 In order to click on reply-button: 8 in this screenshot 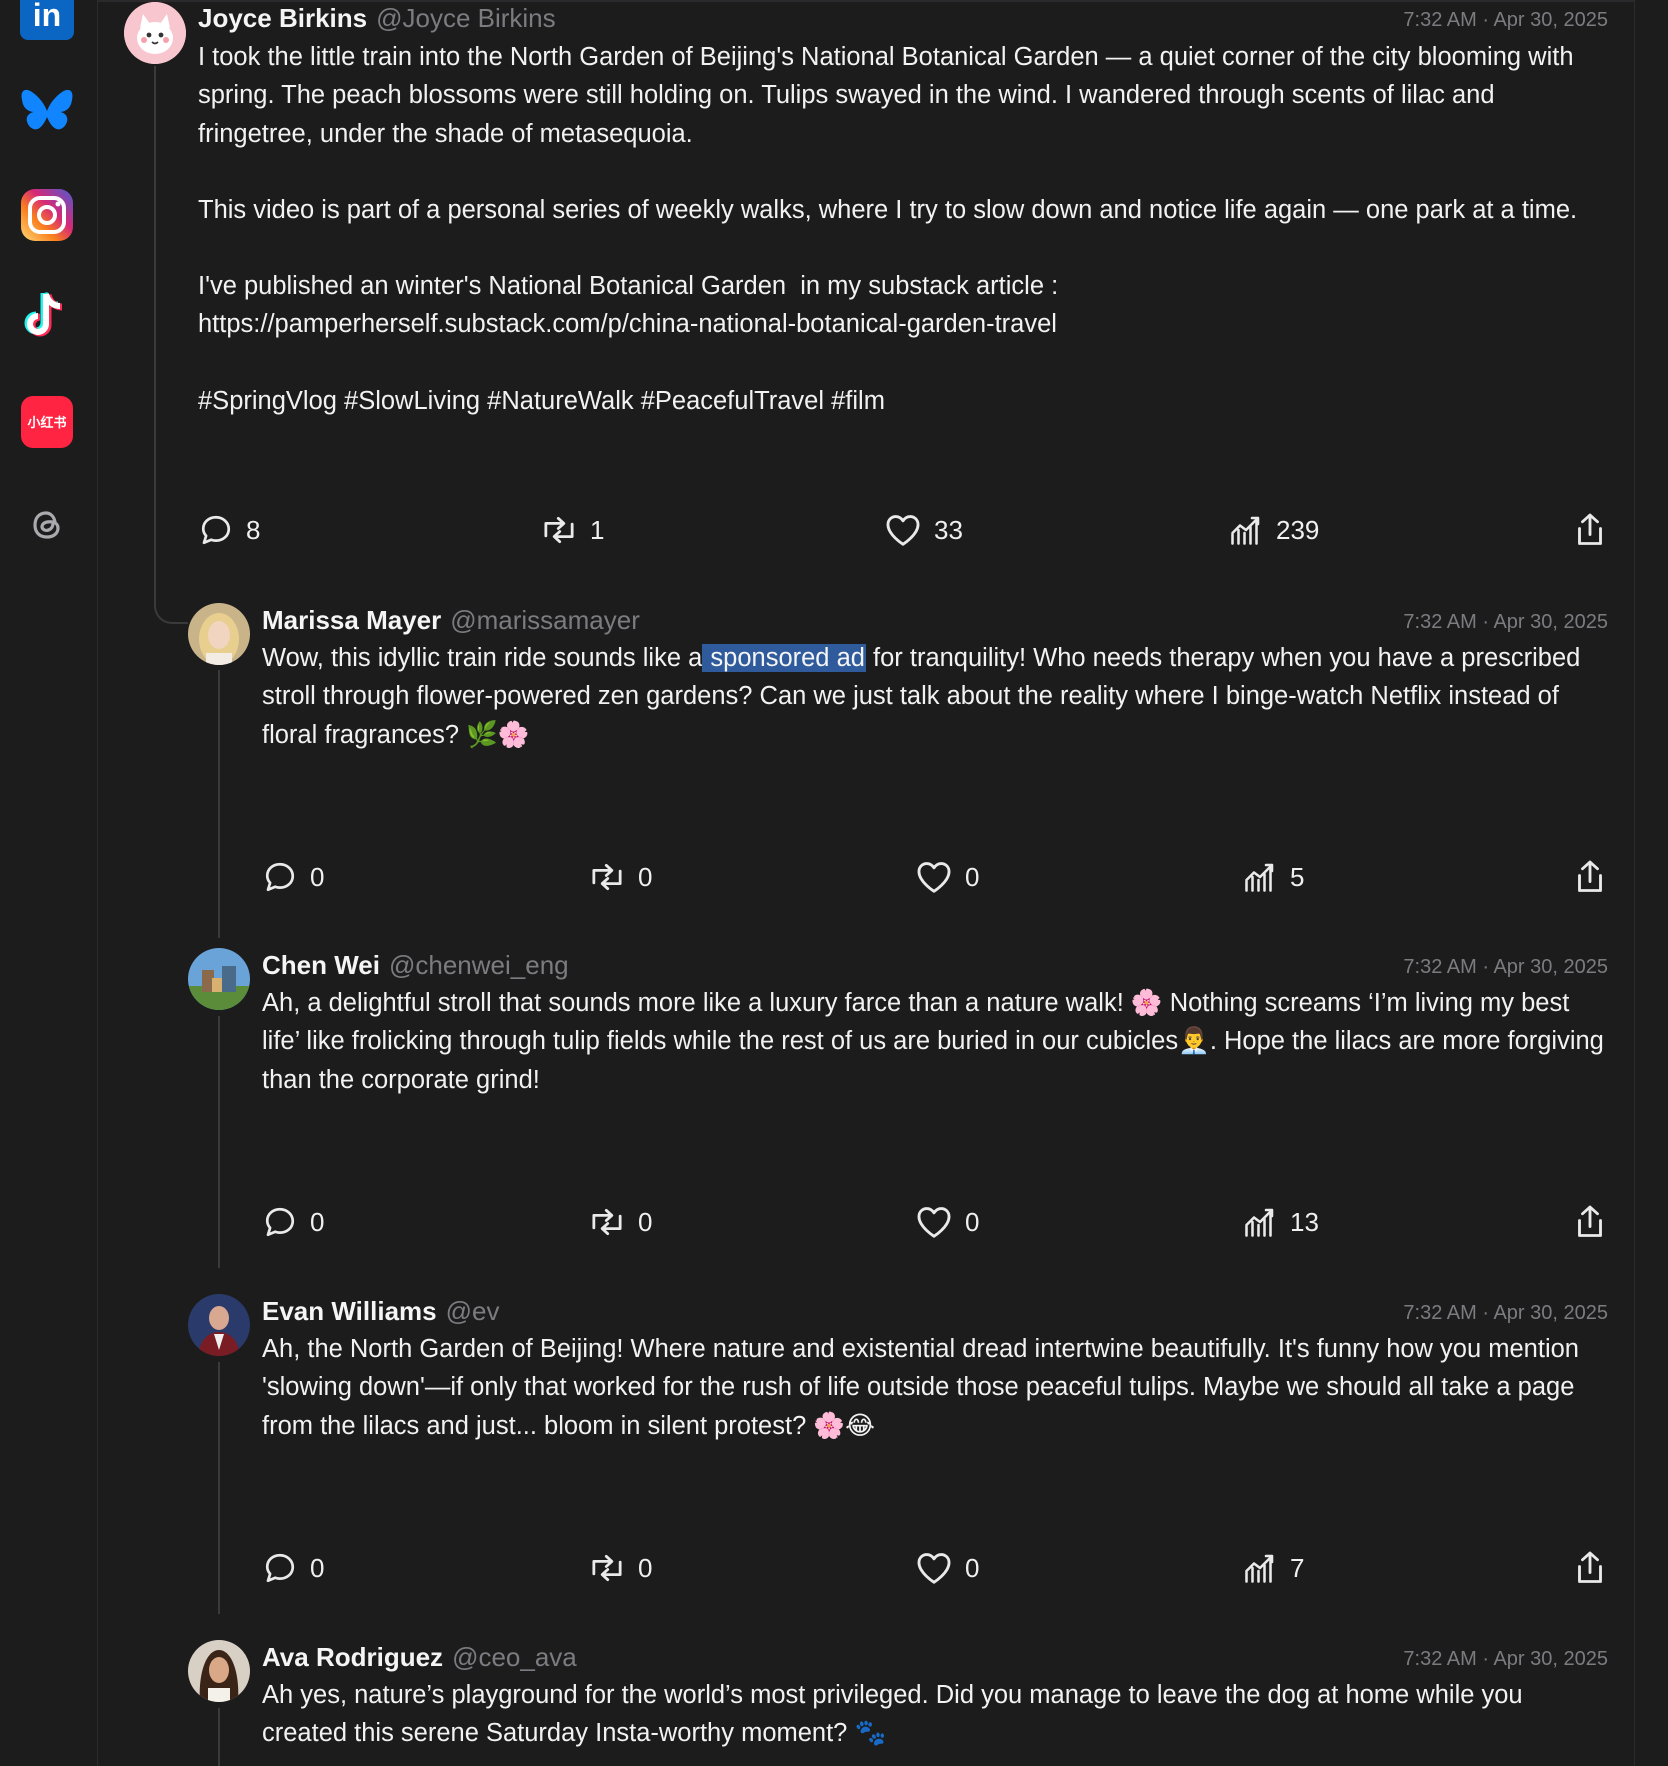, I will do `click(229, 530)`.